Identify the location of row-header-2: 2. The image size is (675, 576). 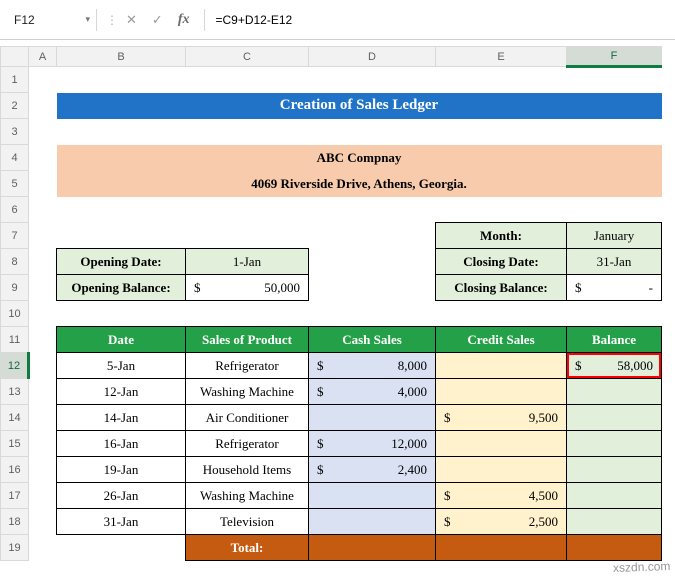
(14, 105).